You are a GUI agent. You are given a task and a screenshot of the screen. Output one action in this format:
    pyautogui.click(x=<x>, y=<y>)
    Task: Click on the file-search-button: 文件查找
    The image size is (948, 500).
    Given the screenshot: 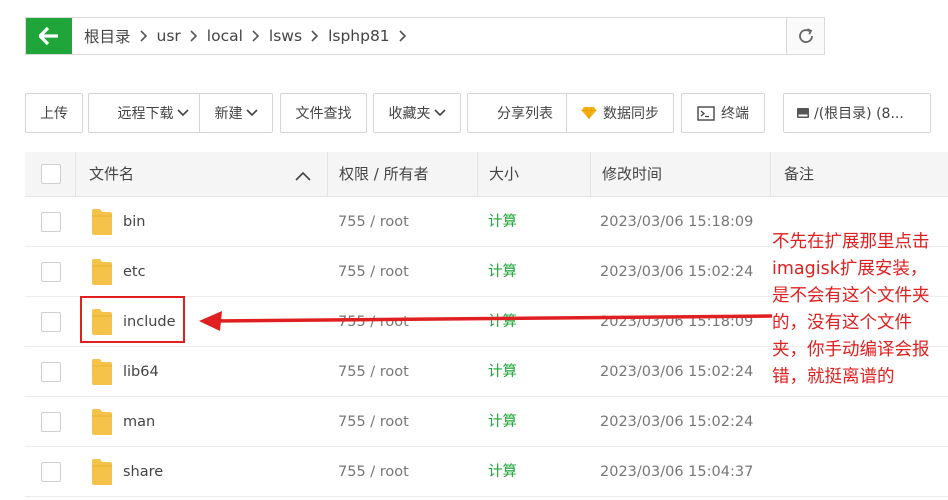 What is the action you would take?
    pyautogui.click(x=323, y=113)
    